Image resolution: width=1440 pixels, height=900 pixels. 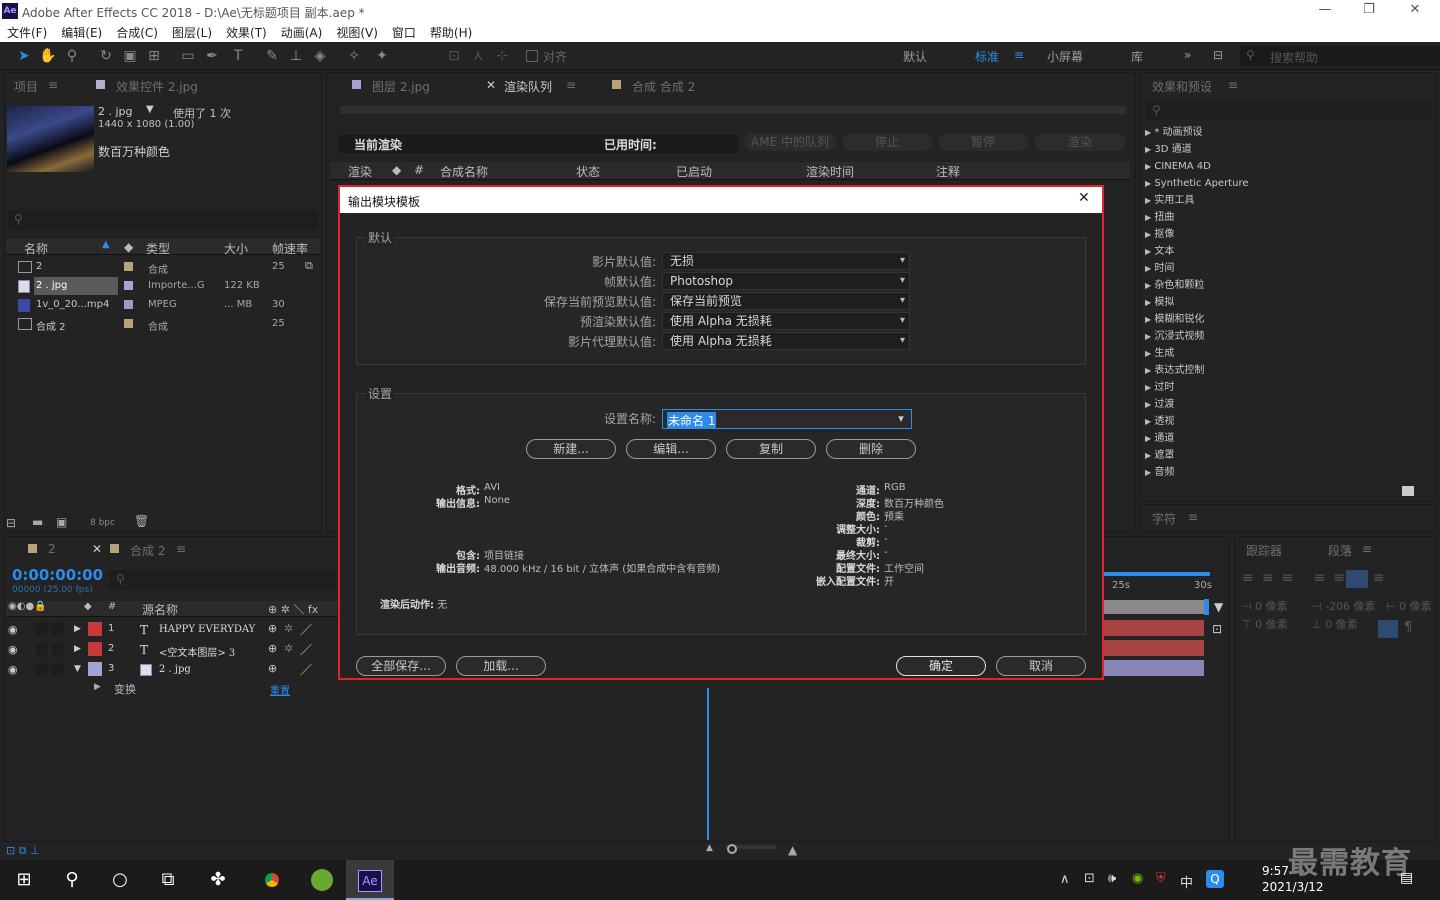 I want to click on character-menu-icon: ≡, so click(x=1193, y=517).